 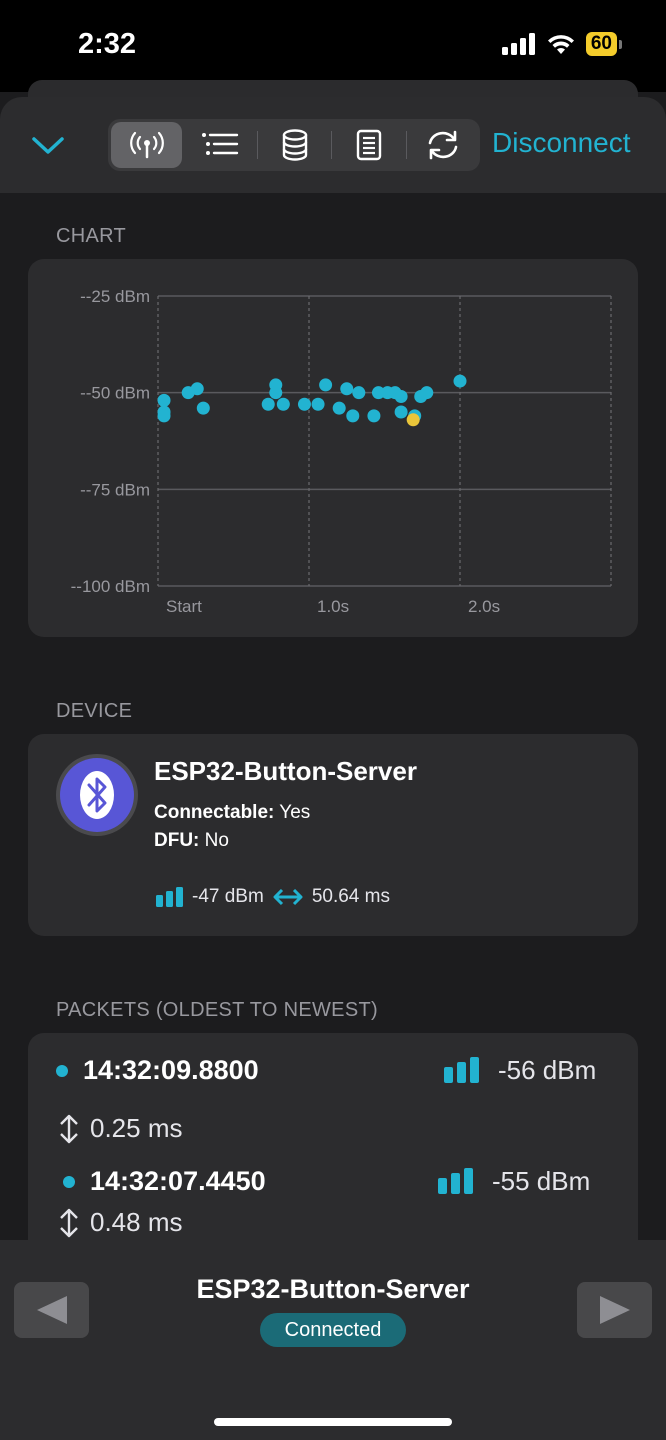 I want to click on tab-signal, so click(x=147, y=145).